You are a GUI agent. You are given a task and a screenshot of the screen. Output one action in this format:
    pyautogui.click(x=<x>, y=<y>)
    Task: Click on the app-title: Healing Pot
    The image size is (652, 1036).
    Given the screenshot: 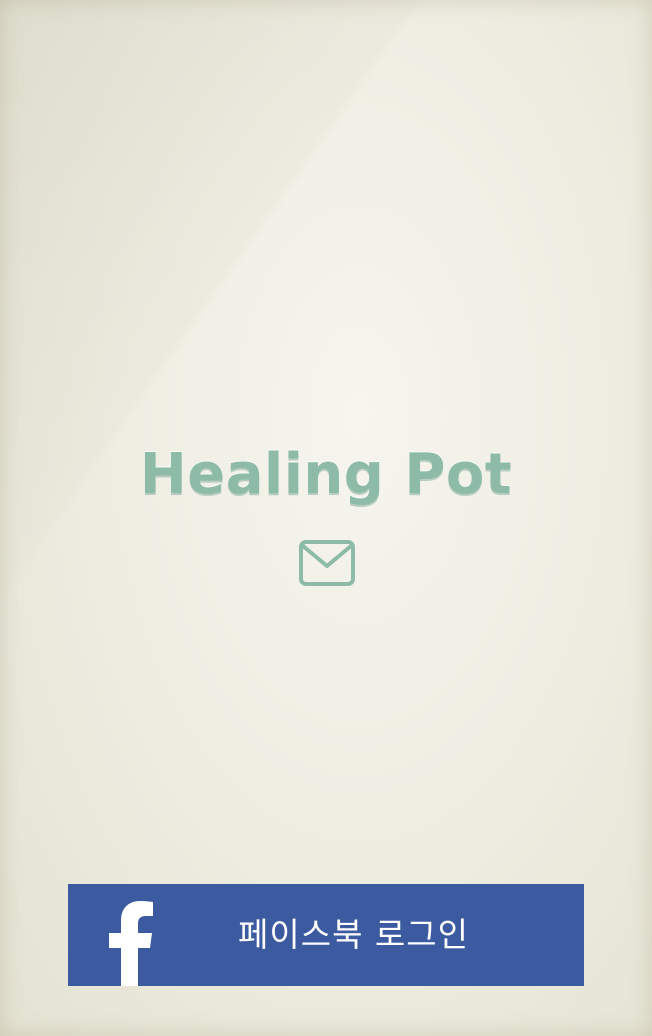 What is the action you would take?
    pyautogui.click(x=326, y=474)
    